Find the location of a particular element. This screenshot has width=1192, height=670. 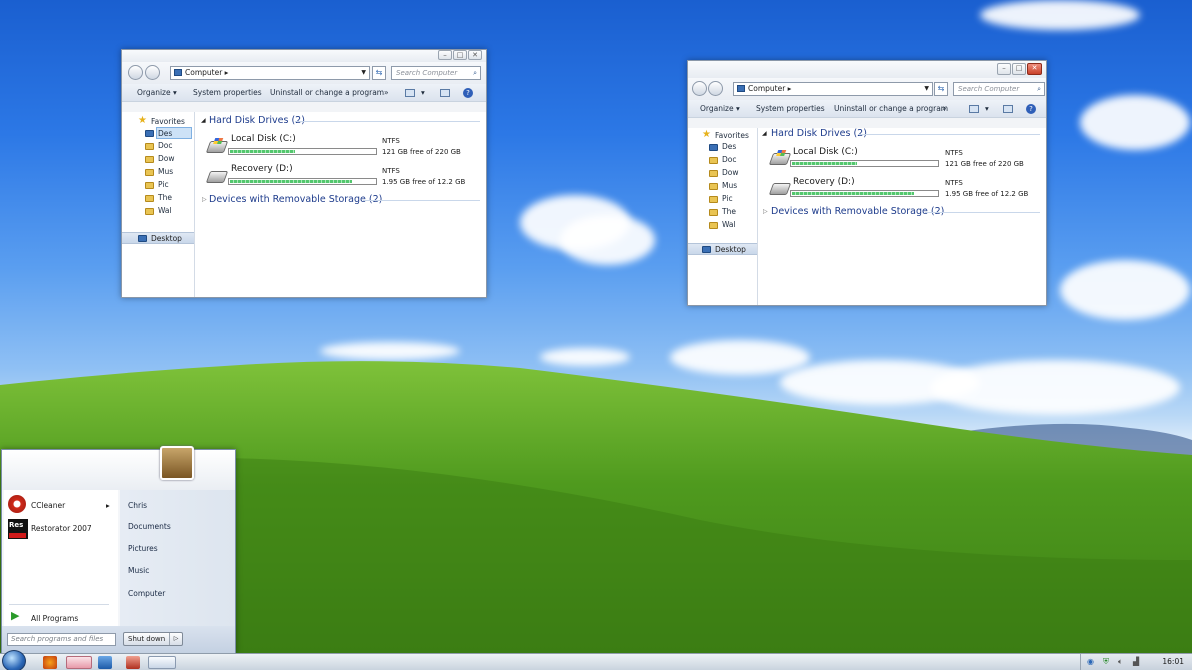

volume-icon: 🔈︎ is located at coordinates (1120, 662).